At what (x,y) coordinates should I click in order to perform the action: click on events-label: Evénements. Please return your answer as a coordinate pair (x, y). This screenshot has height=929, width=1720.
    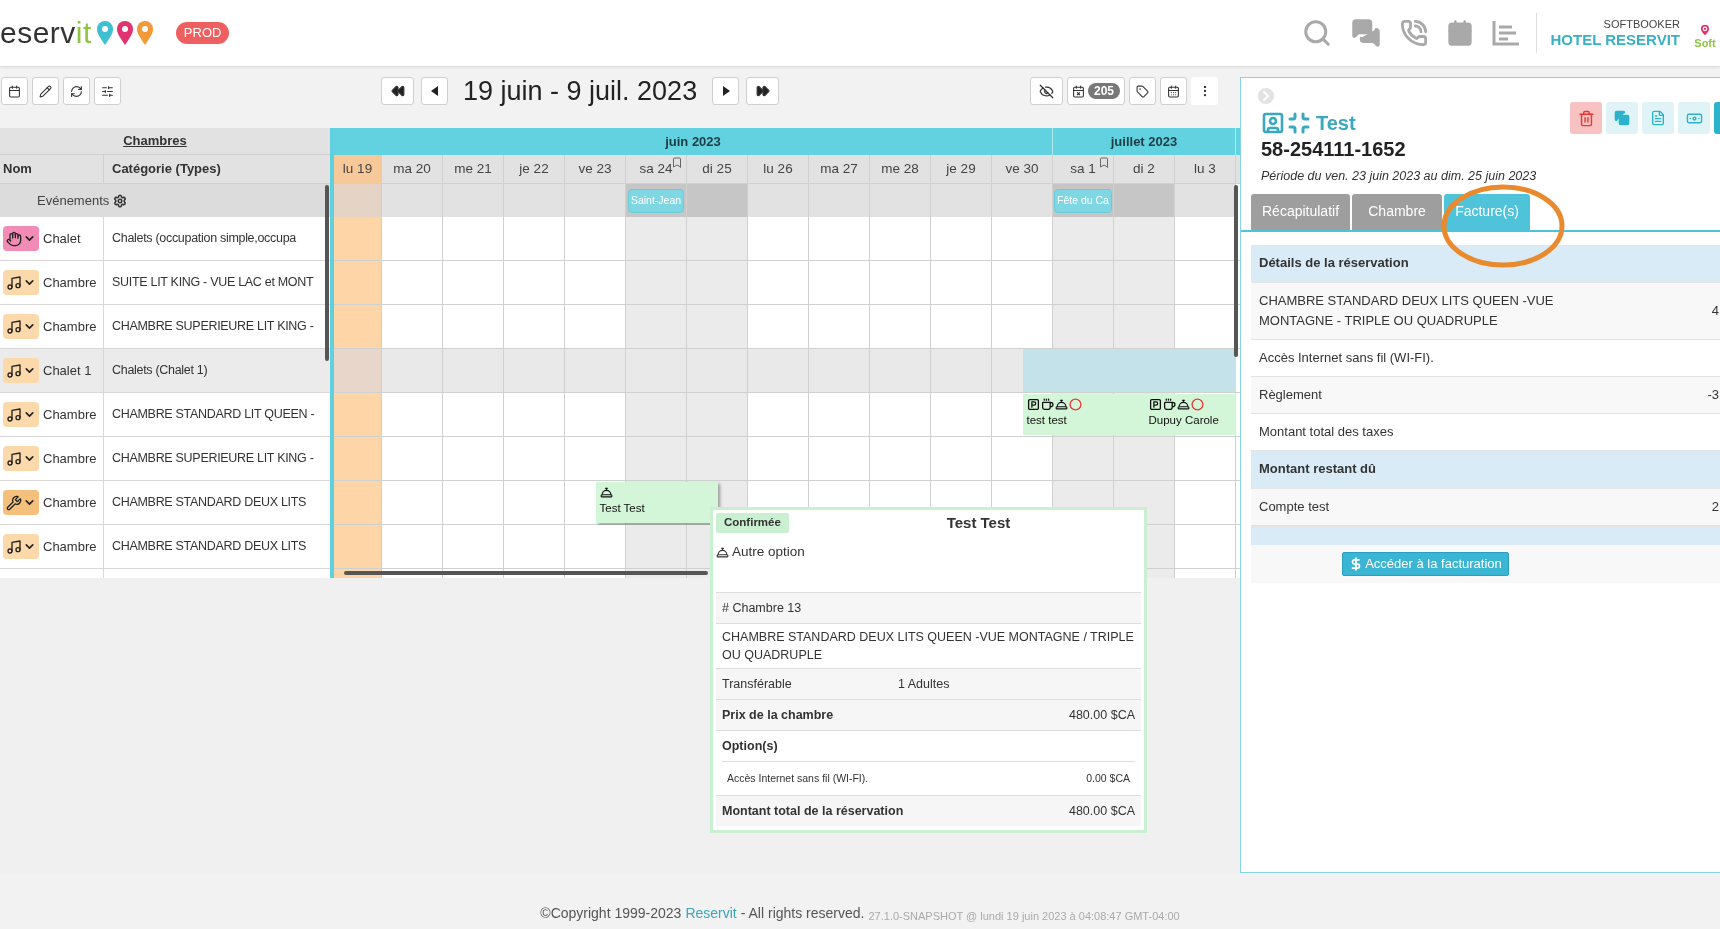
    Looking at the image, I should click on (73, 200).